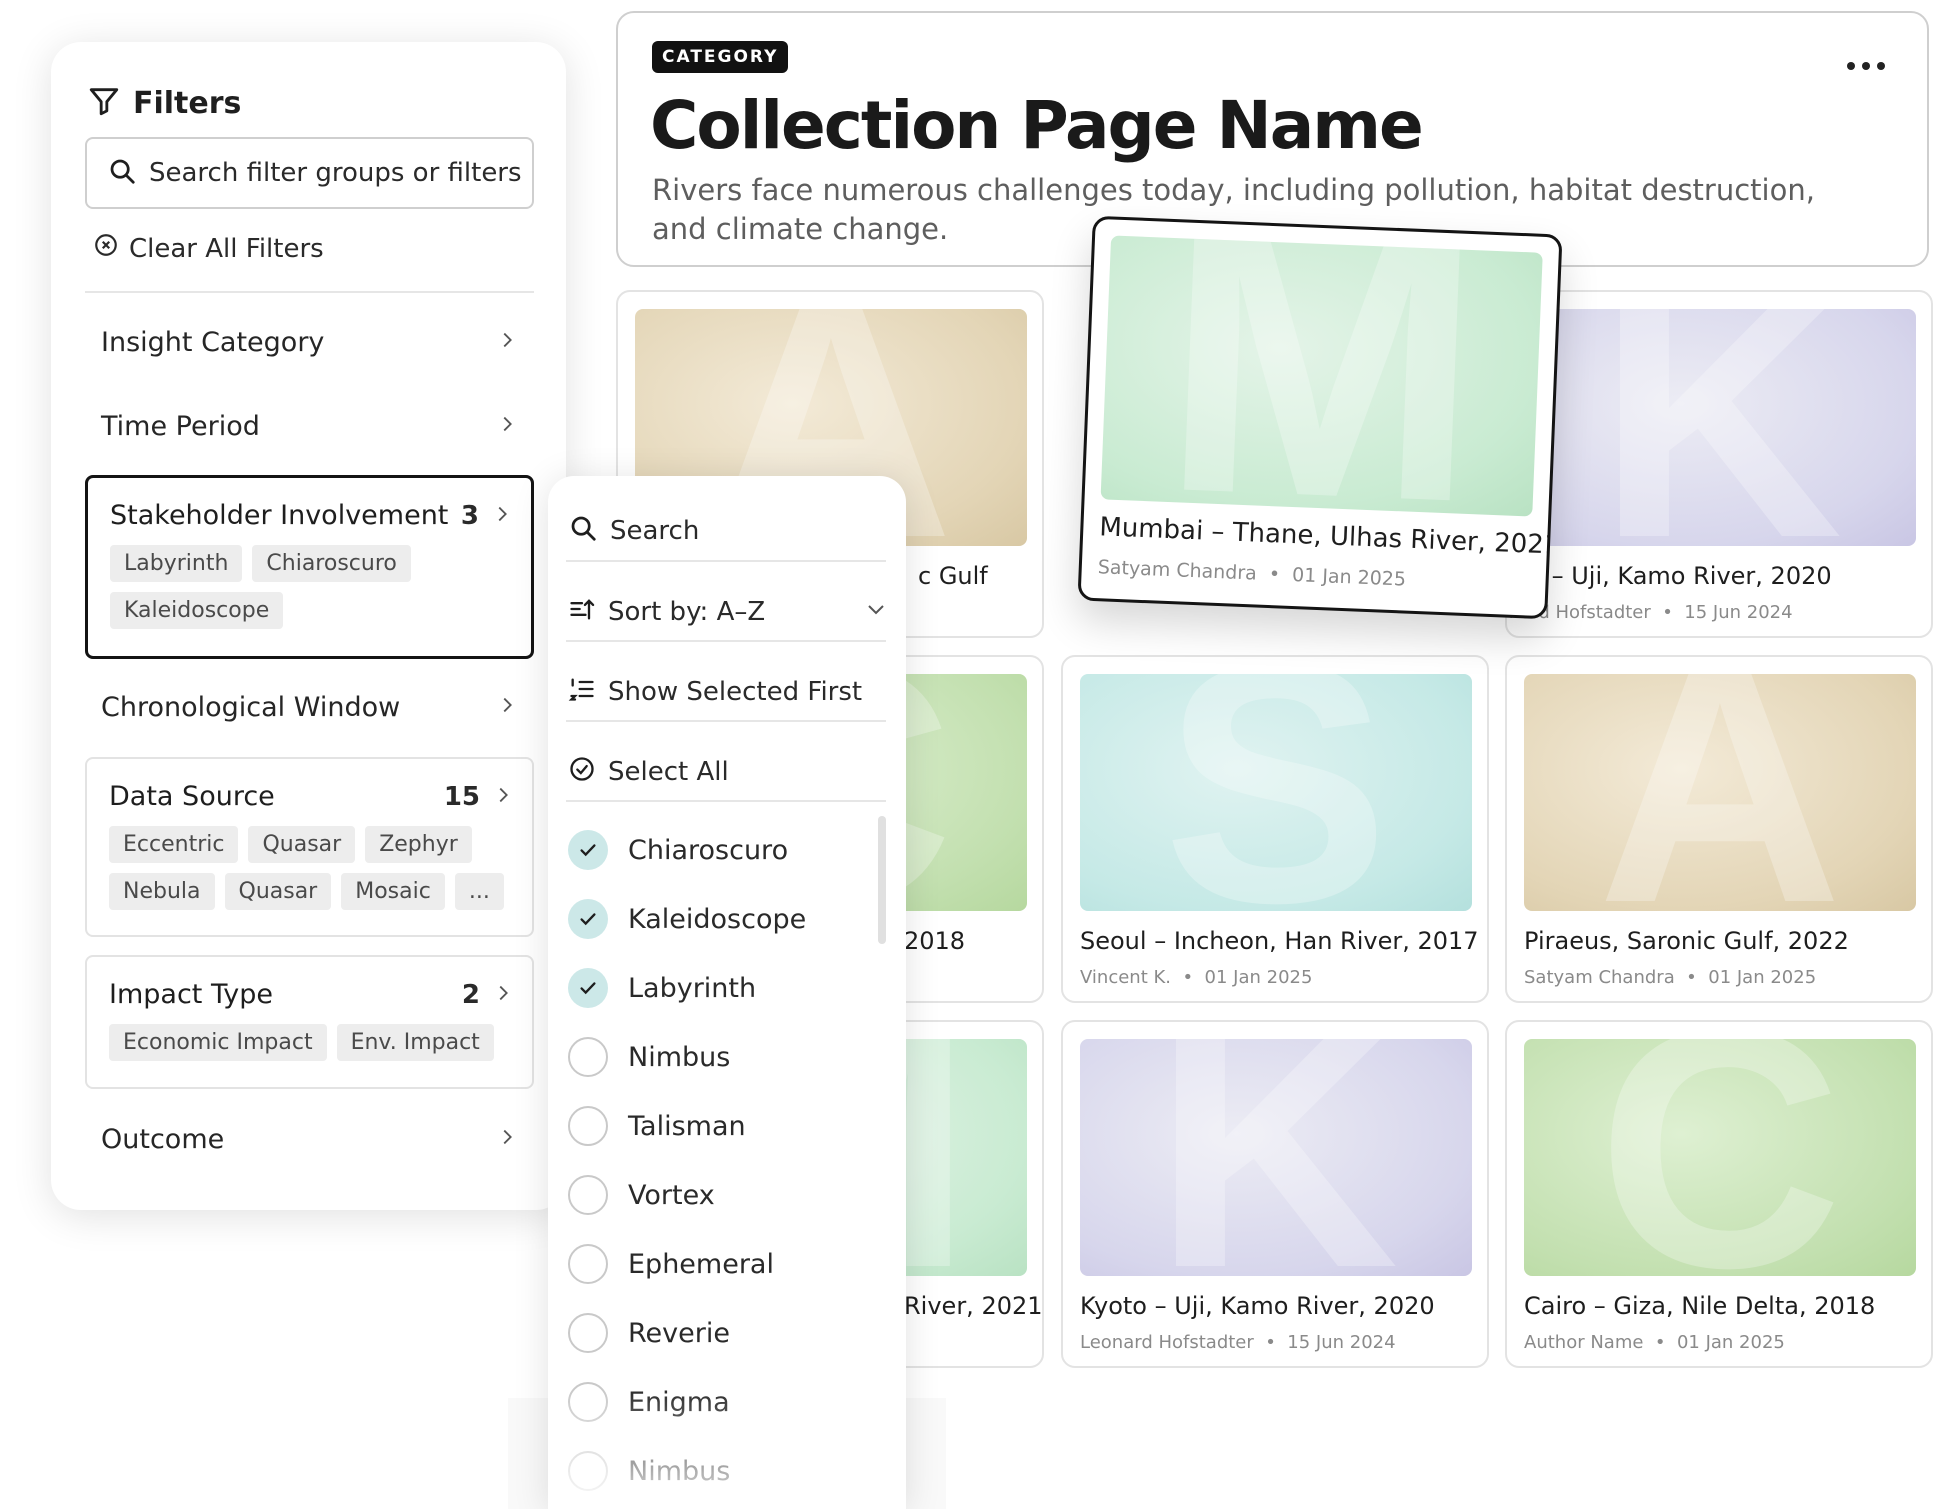 The width and height of the screenshot is (1950, 1509). I want to click on filter-group-label: Impact Type, so click(191, 994).